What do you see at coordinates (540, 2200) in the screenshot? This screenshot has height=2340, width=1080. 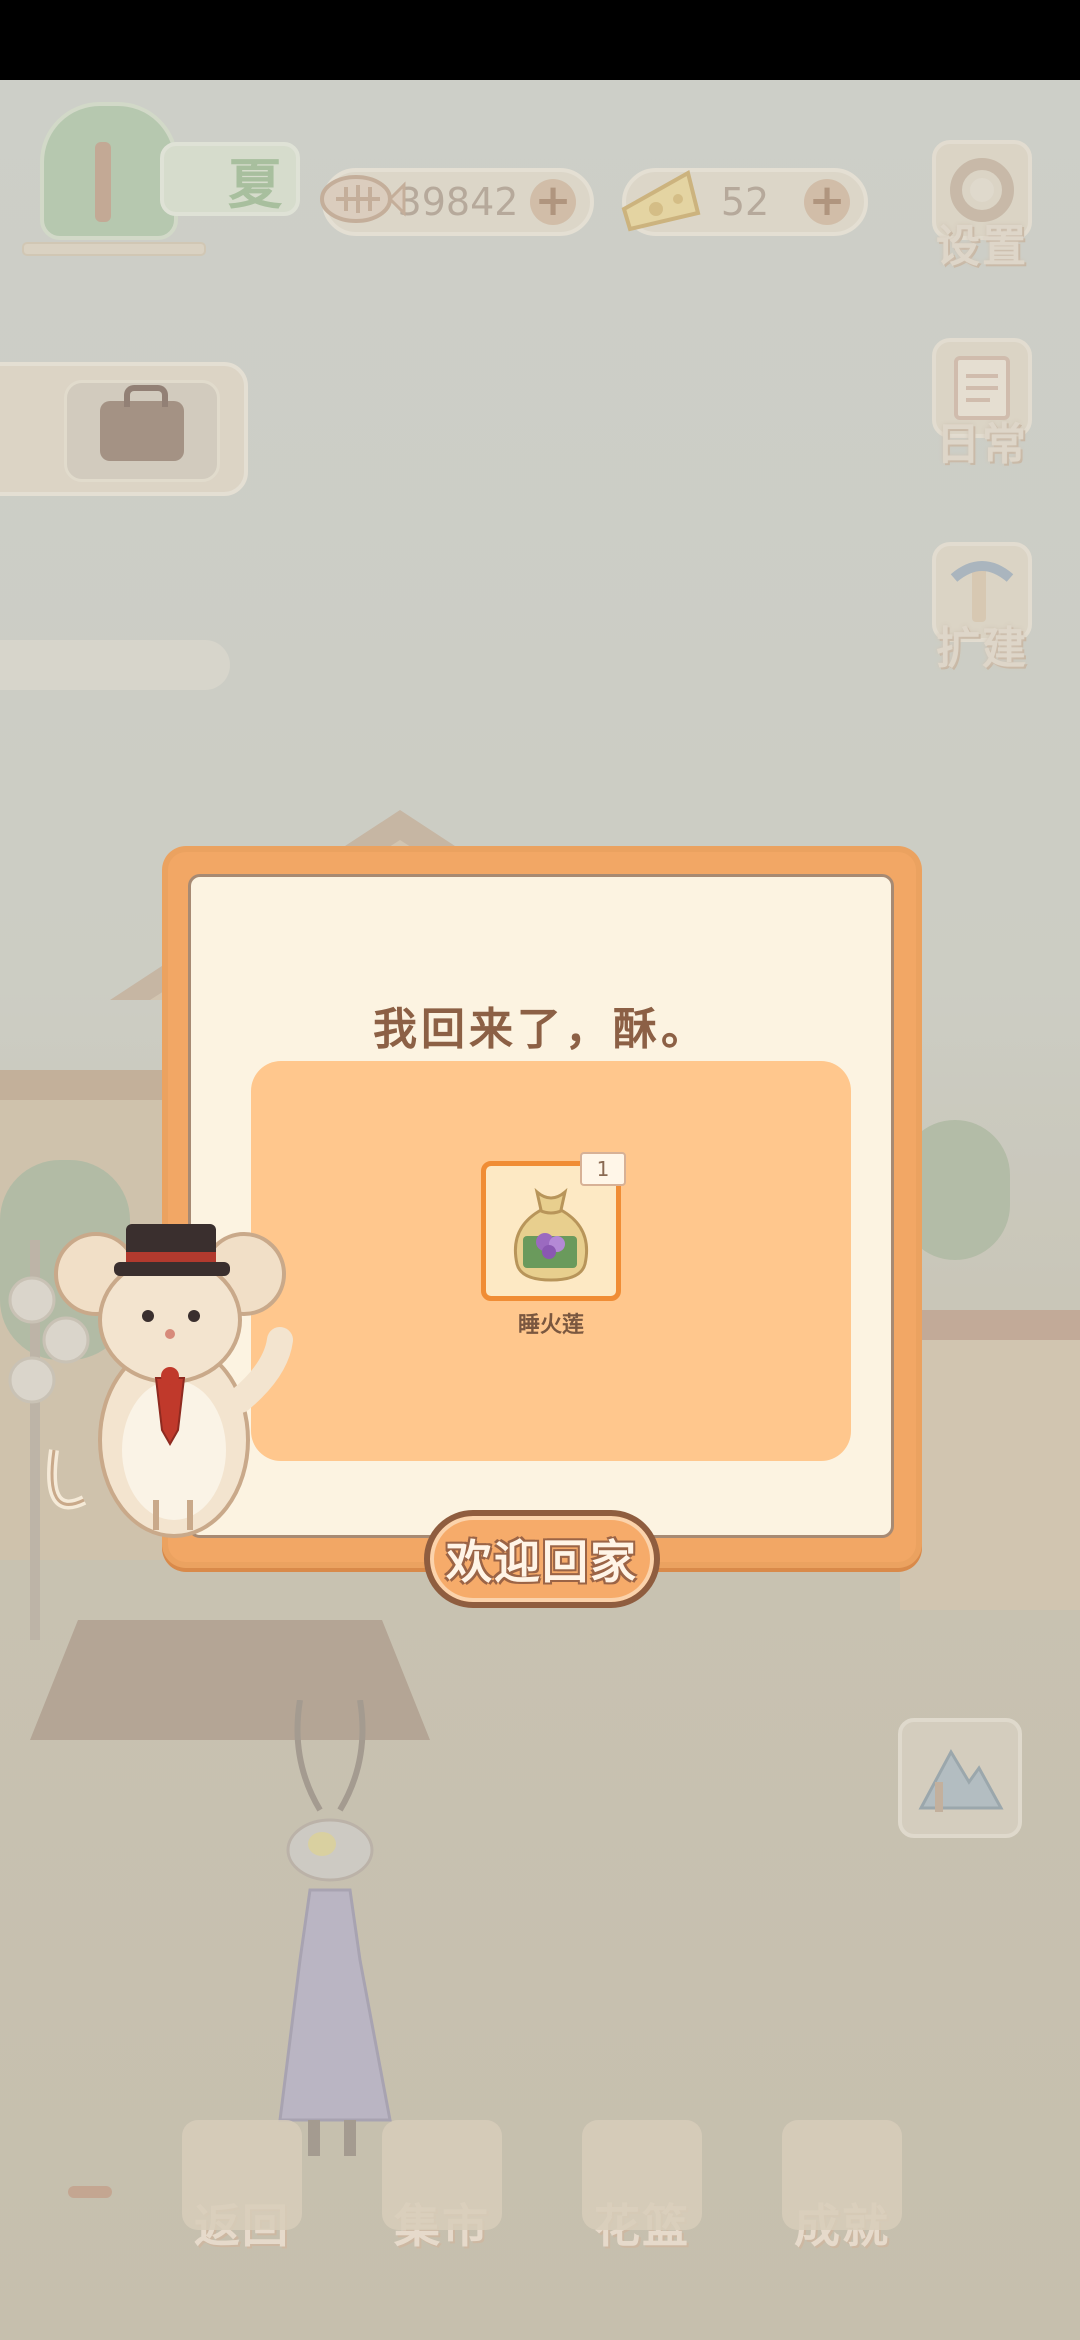 I see `bottom-nav: 返回 集市 花篮 成就` at bounding box center [540, 2200].